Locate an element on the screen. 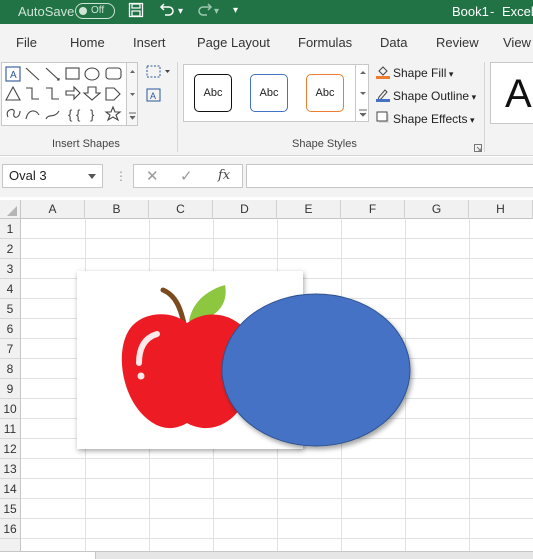 Image resolution: width=533 pixels, height=559 pixels. shapes-gallery: A { { } is located at coordinates (64, 94).